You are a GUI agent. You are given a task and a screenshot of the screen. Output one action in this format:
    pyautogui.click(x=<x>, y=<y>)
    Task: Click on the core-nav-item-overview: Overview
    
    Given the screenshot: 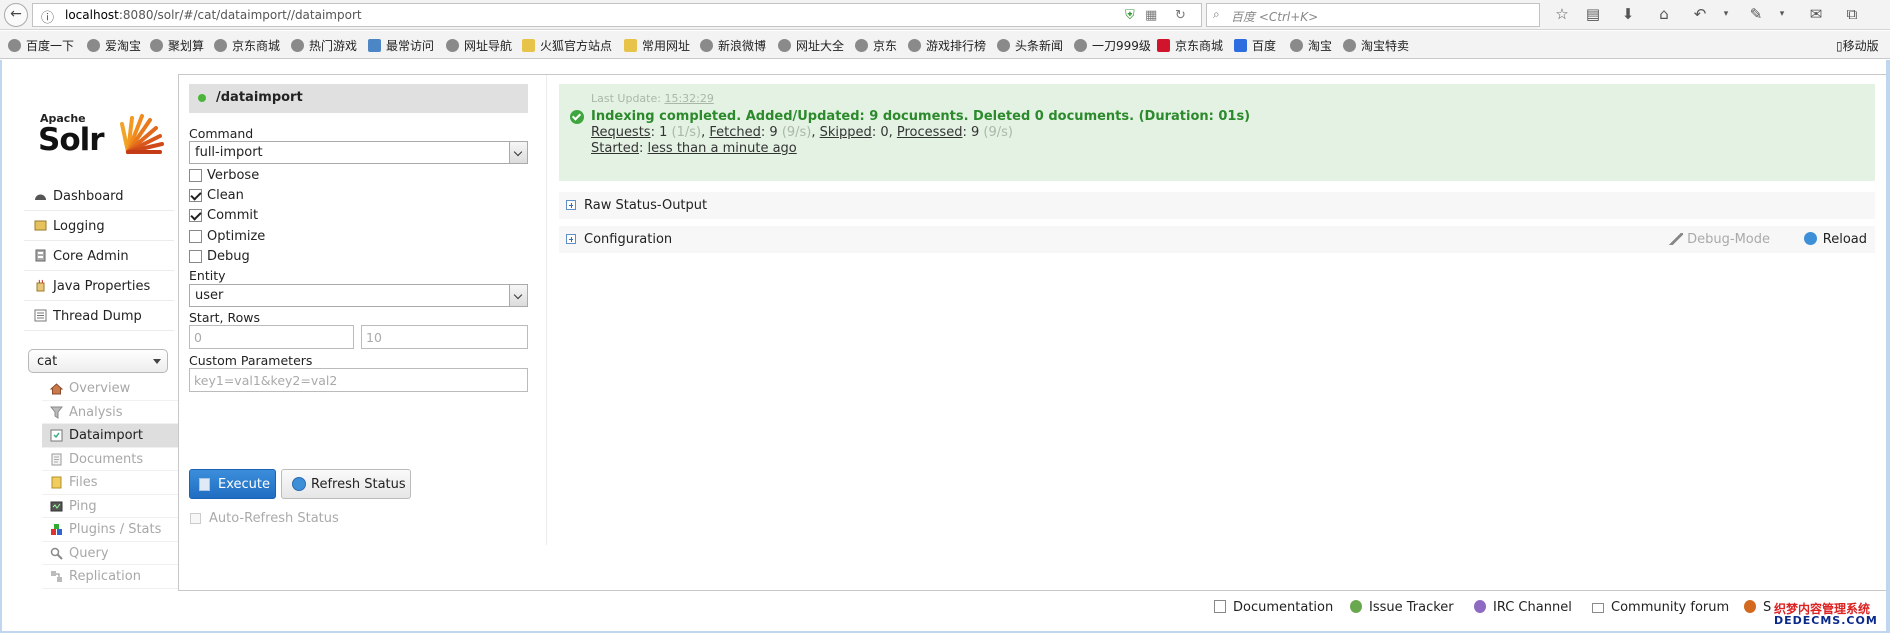 What is the action you would take?
    pyautogui.click(x=110, y=389)
    